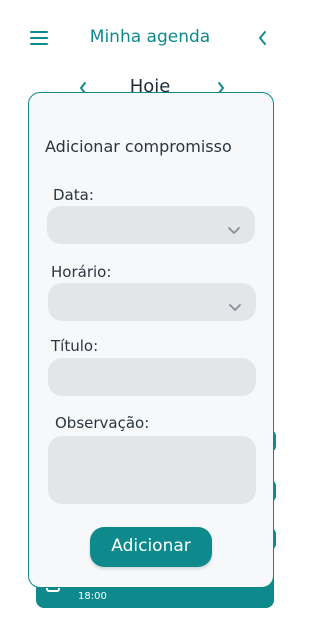 The height and width of the screenshot is (626, 320). I want to click on modal-title: Adicionar compromisso, so click(138, 146).